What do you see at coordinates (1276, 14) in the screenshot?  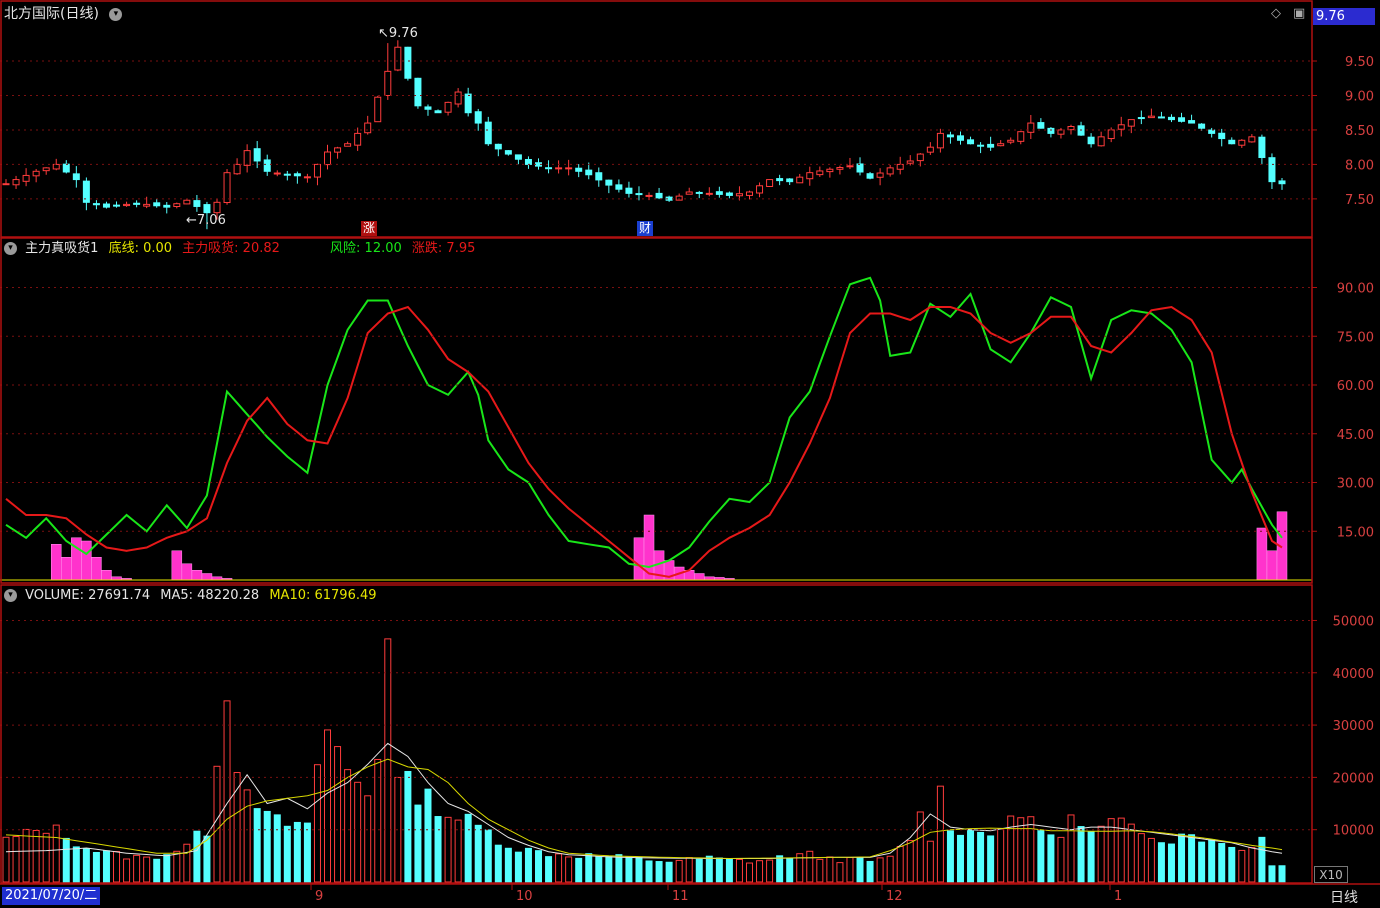 I see `diamond-icon: ◇` at bounding box center [1276, 14].